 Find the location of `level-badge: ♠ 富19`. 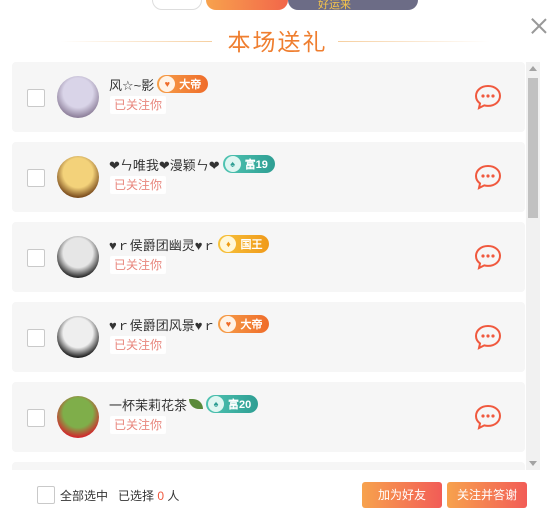

level-badge: ♠ 富19 is located at coordinates (248, 164).